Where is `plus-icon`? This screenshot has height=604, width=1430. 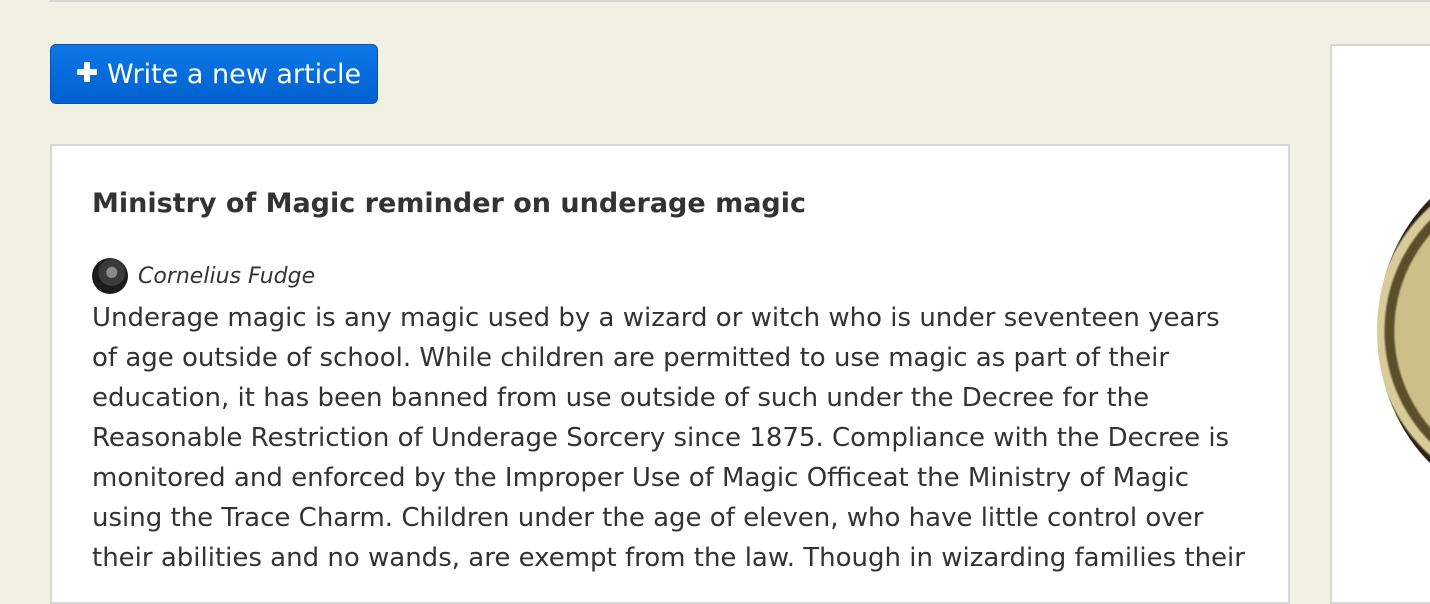 plus-icon is located at coordinates (87, 72).